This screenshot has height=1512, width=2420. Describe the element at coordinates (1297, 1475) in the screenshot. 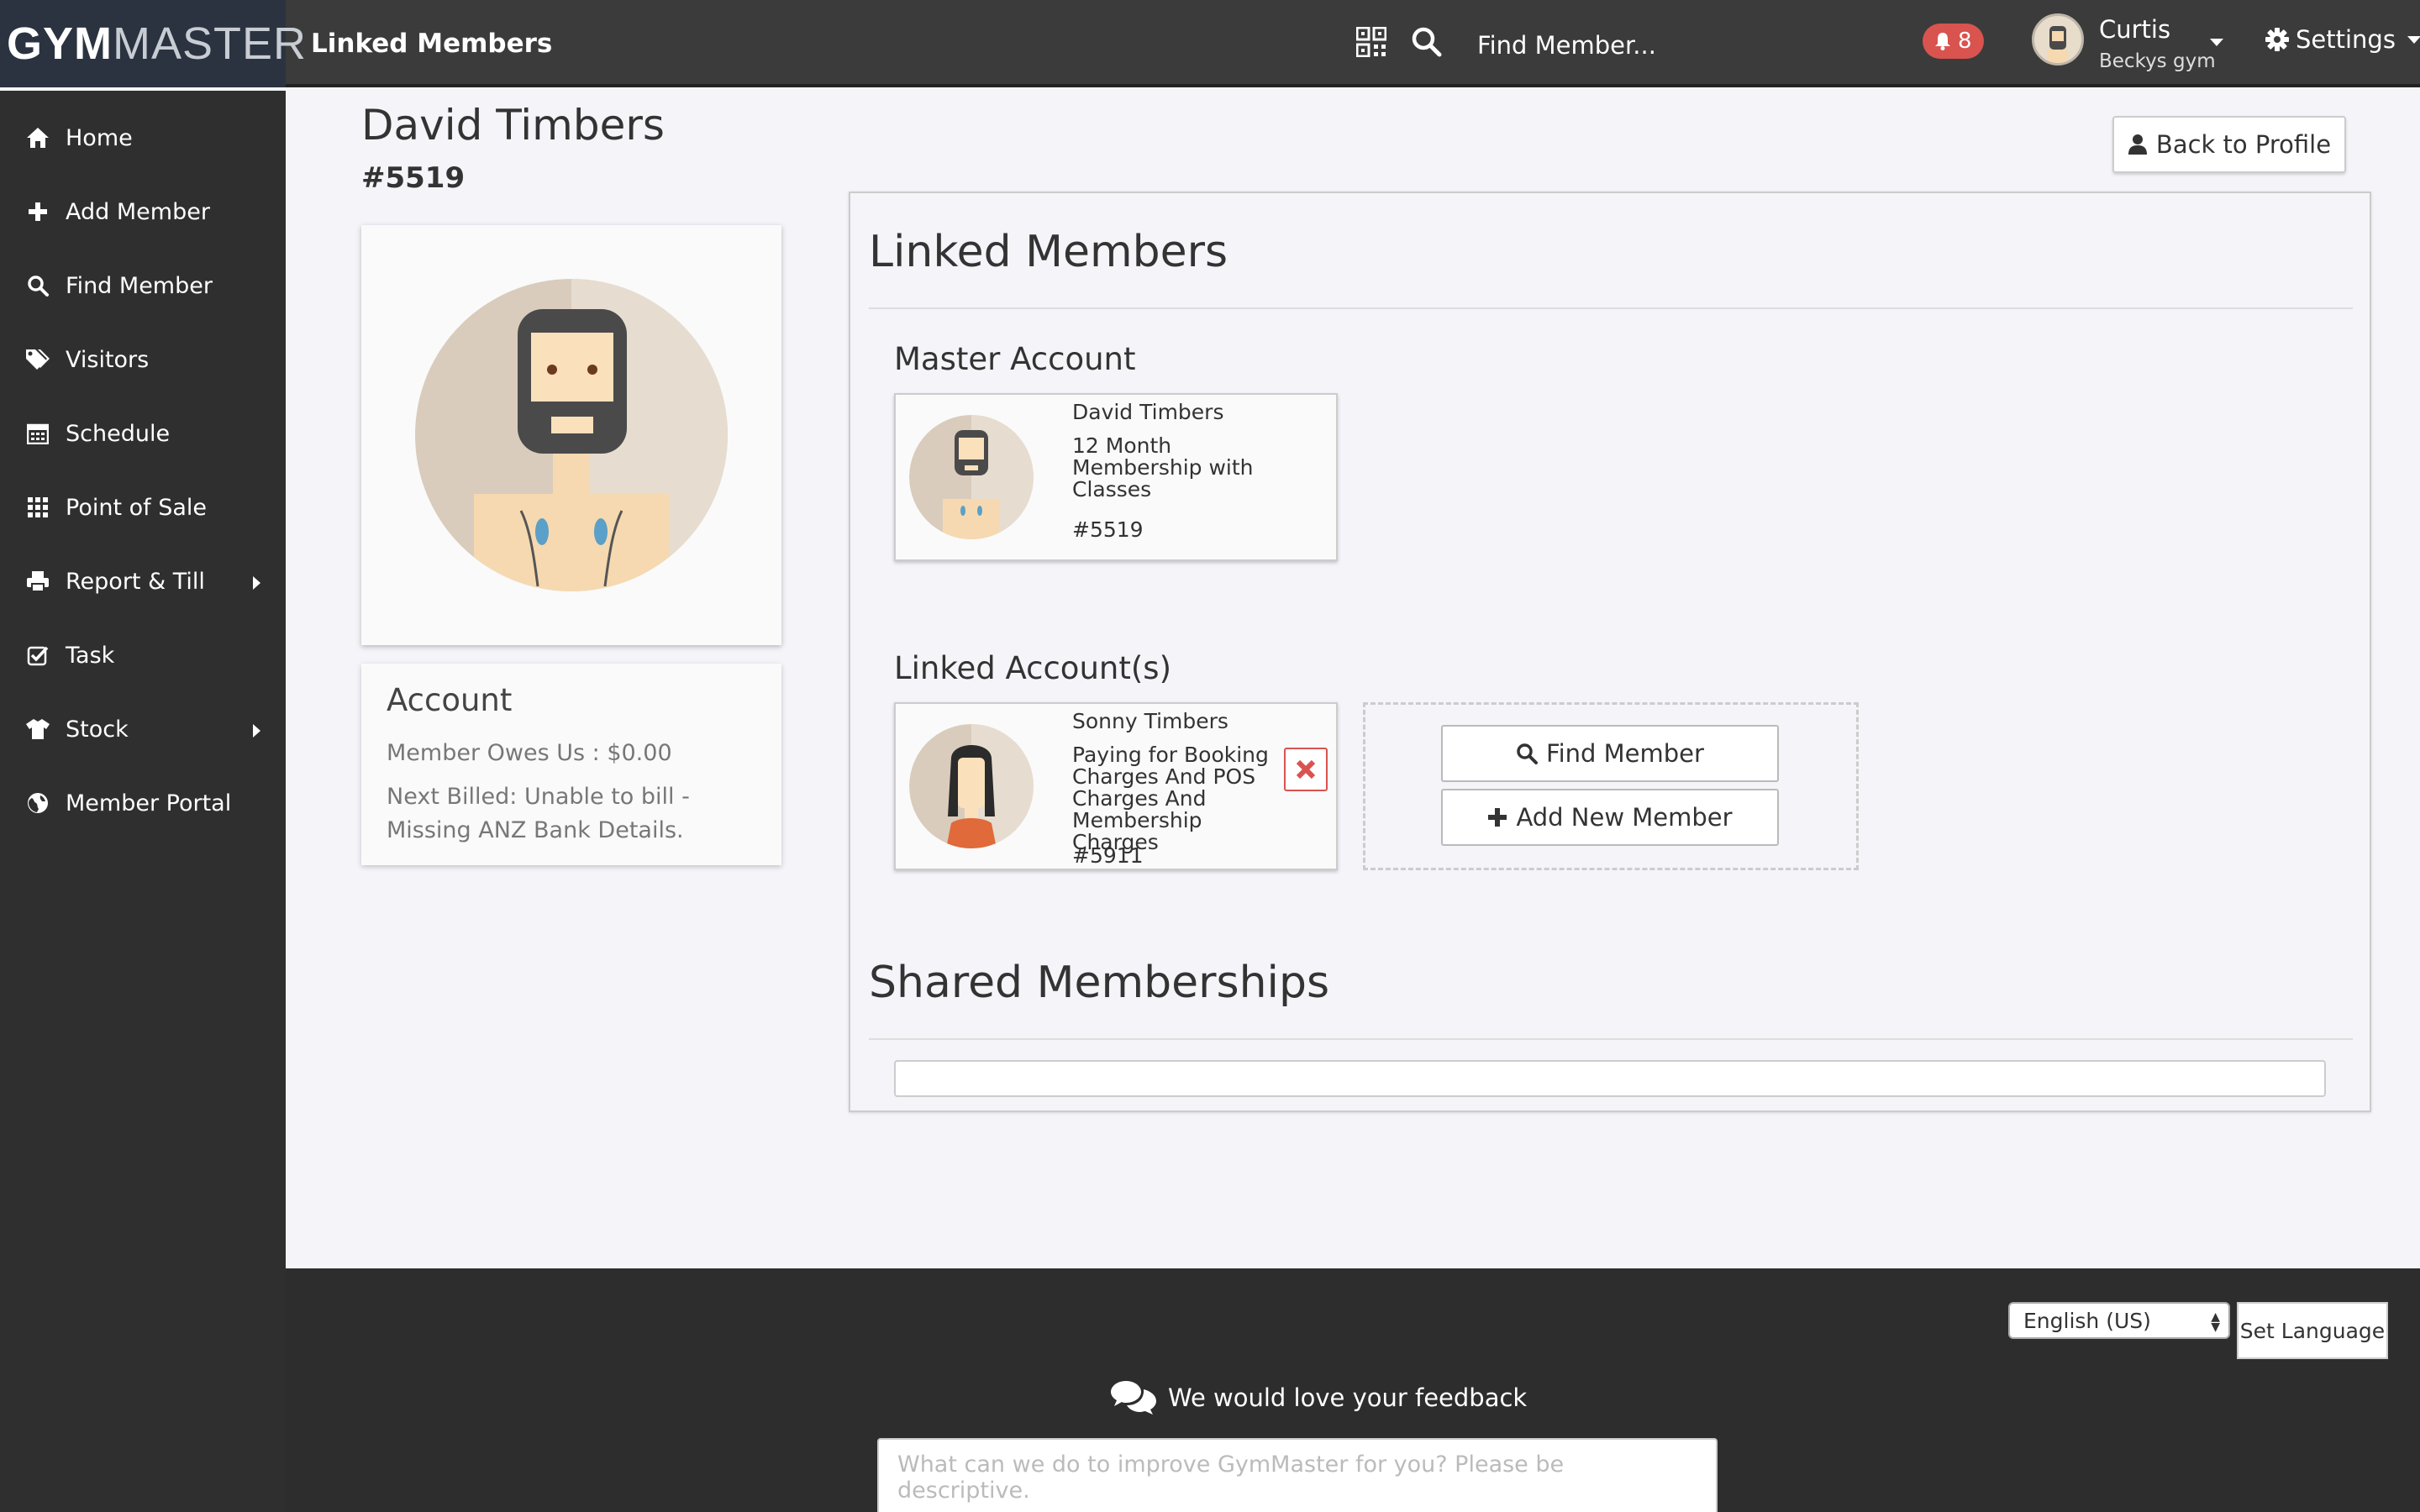

I see `feedback-textarea` at that location.